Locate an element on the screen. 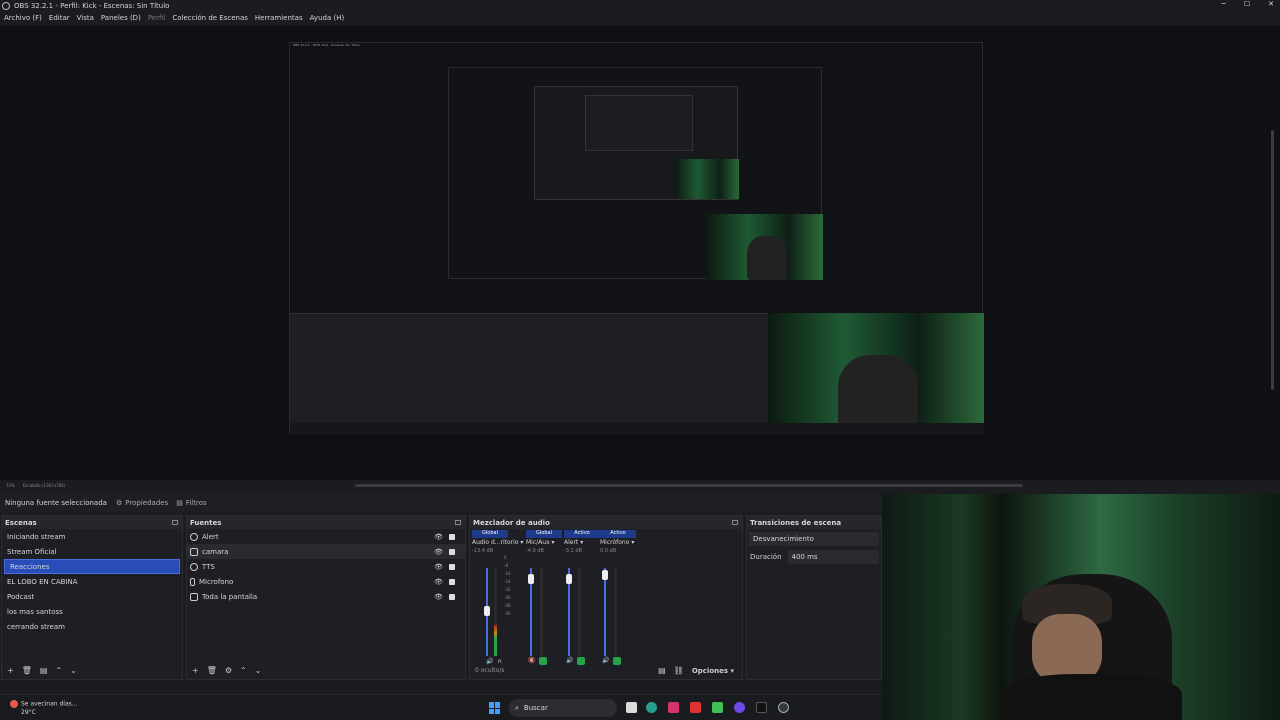 The width and height of the screenshot is (1280, 720). layout-icon: ▤ is located at coordinates (662, 670).